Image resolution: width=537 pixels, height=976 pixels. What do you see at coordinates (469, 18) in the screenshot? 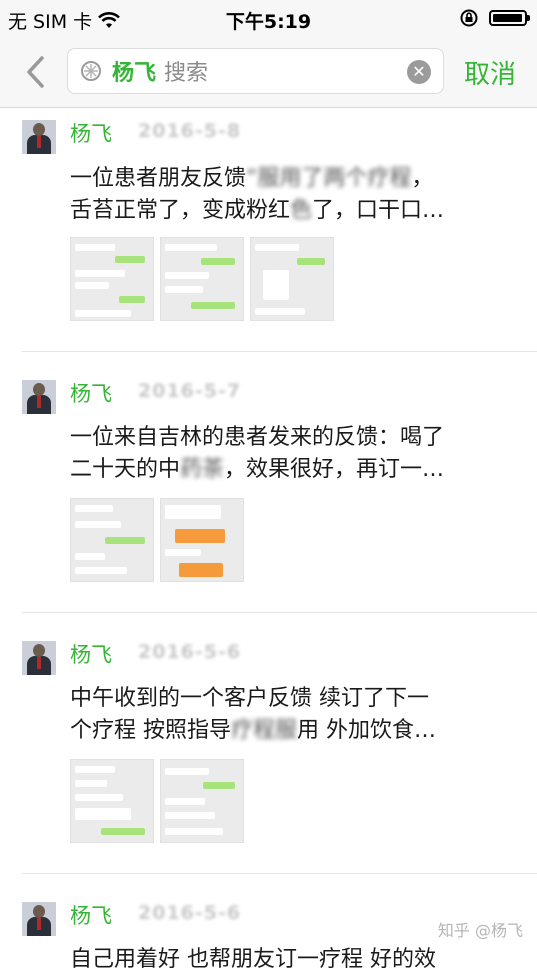
I see `orientation-lock-icon` at bounding box center [469, 18].